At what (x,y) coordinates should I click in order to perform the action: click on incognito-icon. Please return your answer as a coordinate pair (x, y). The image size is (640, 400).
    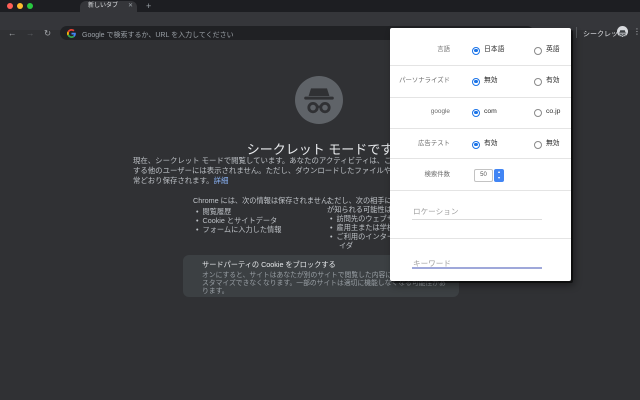
    Looking at the image, I should click on (622, 33).